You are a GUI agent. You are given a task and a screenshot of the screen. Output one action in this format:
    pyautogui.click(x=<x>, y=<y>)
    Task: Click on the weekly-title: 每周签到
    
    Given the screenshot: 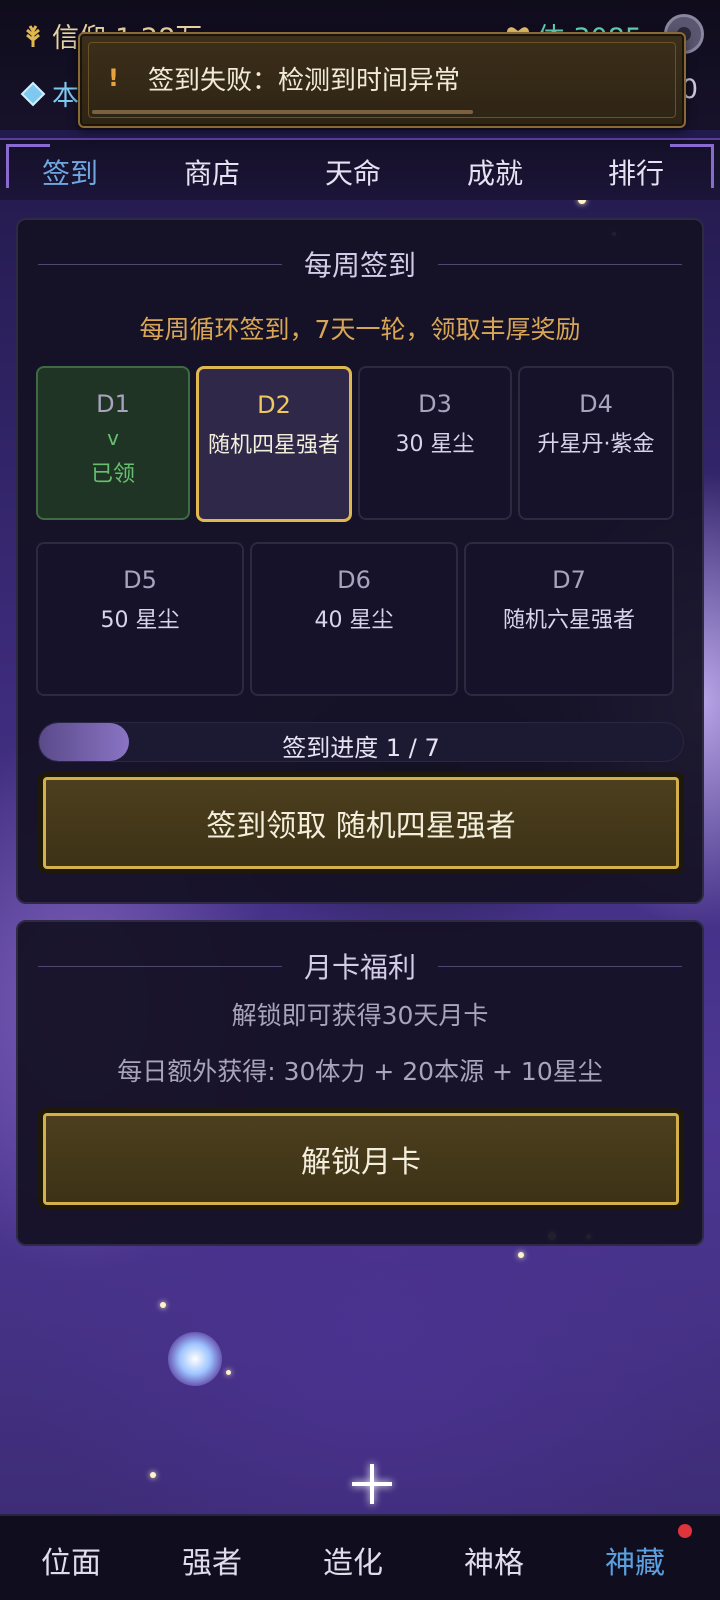 What is the action you would take?
    pyautogui.click(x=359, y=265)
    